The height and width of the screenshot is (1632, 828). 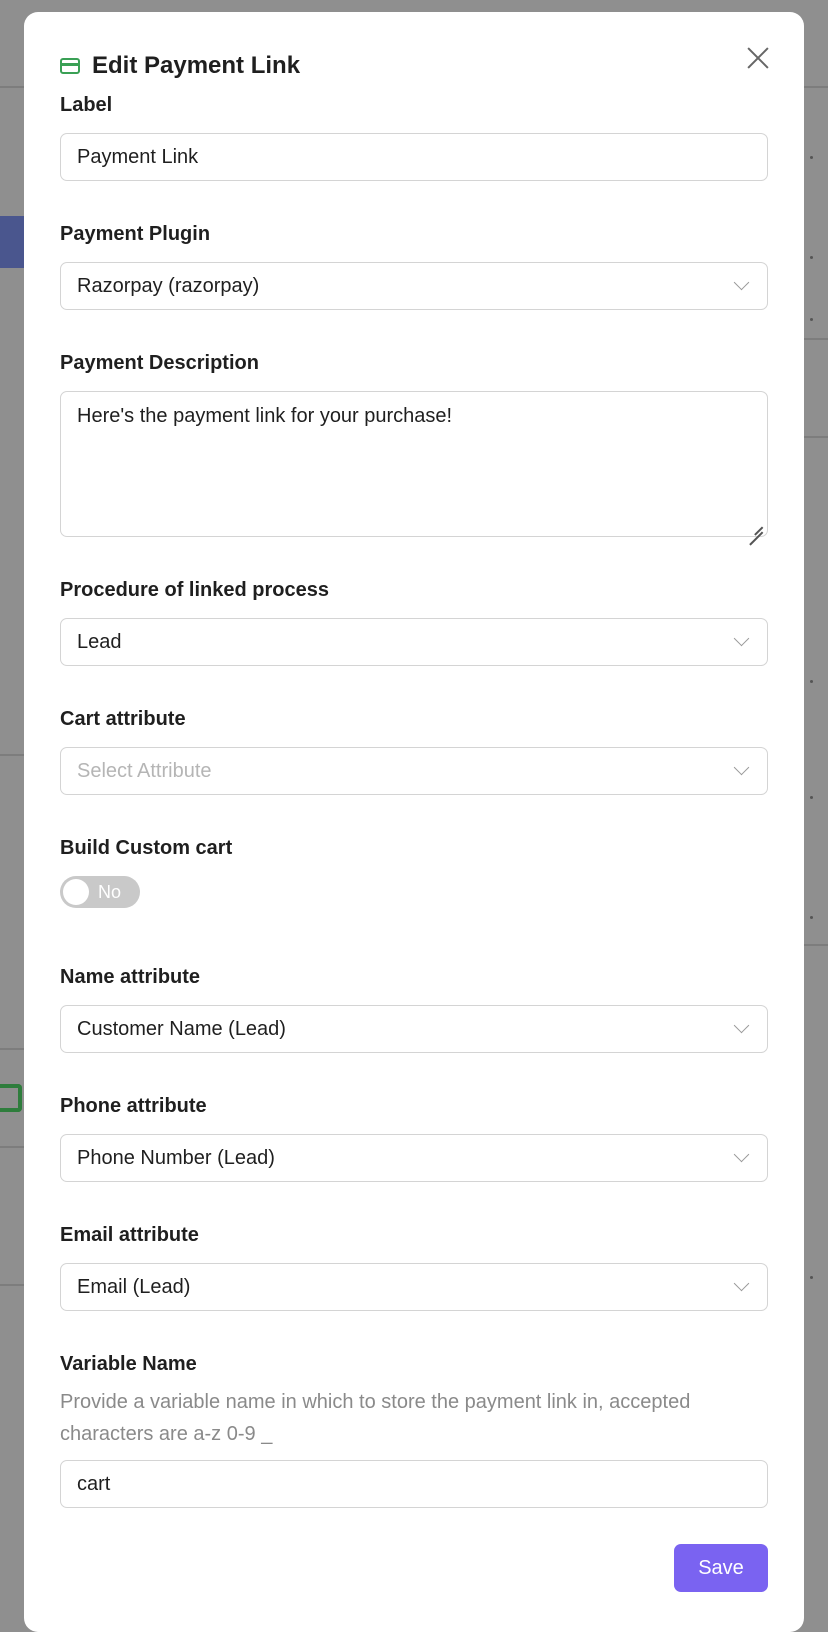 What do you see at coordinates (130, 977) in the screenshot?
I see `name-attribute-label: Name attribute` at bounding box center [130, 977].